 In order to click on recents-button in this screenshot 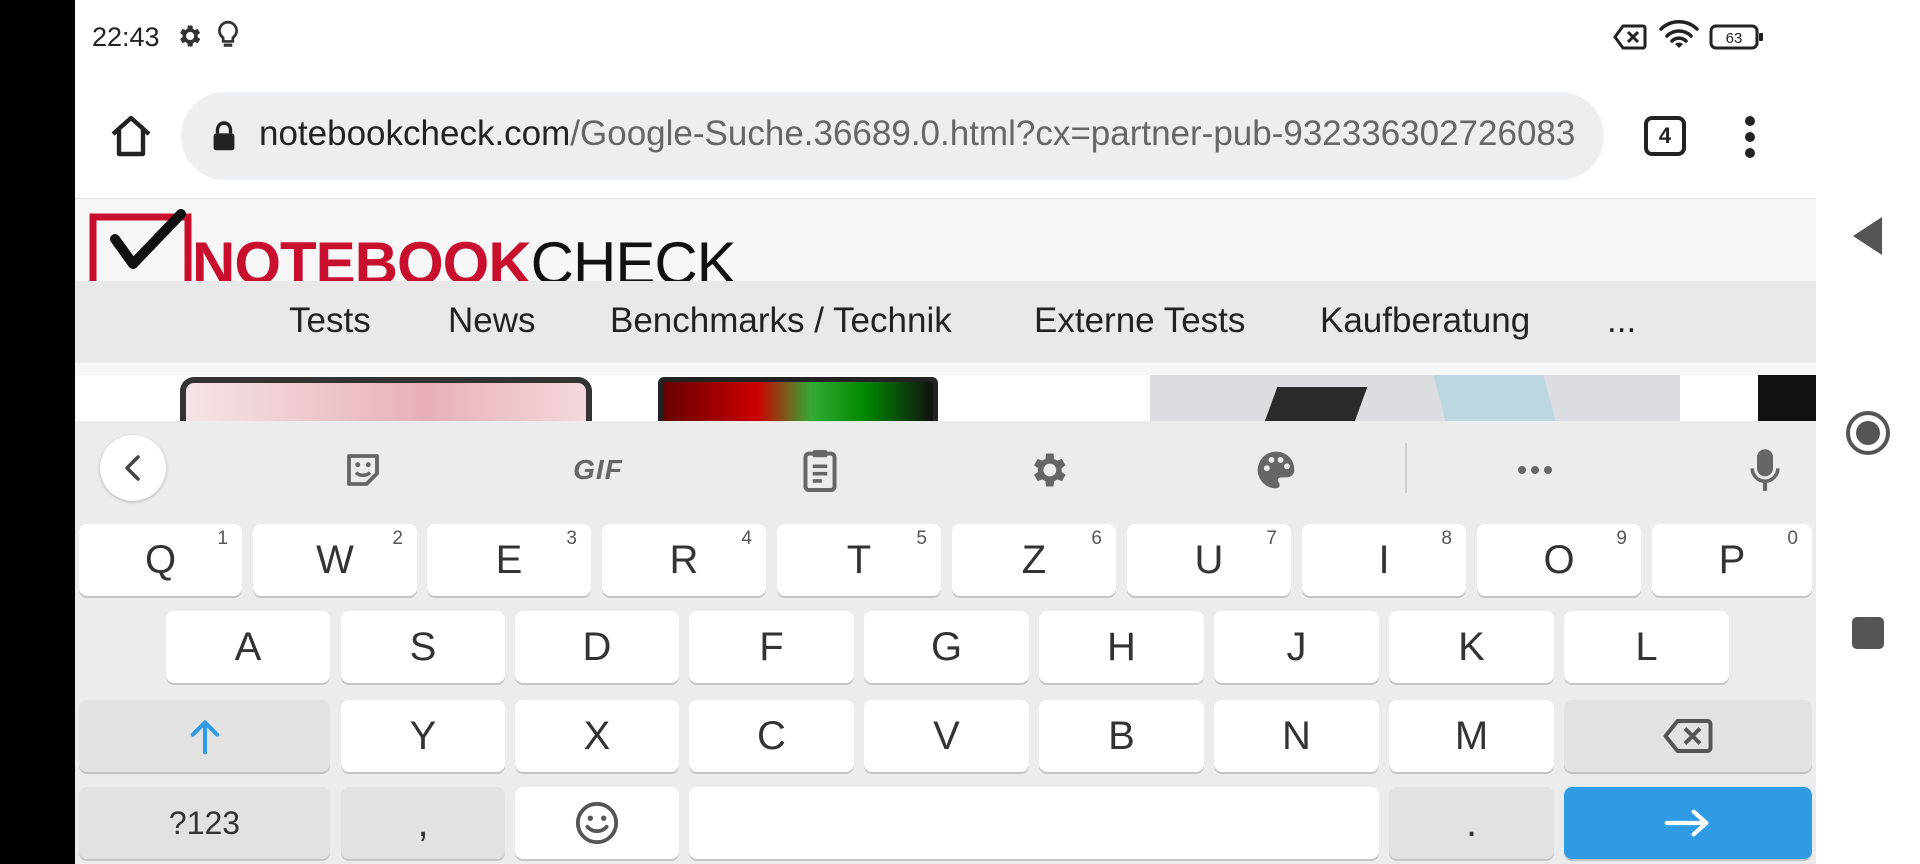, I will do `click(1868, 633)`.